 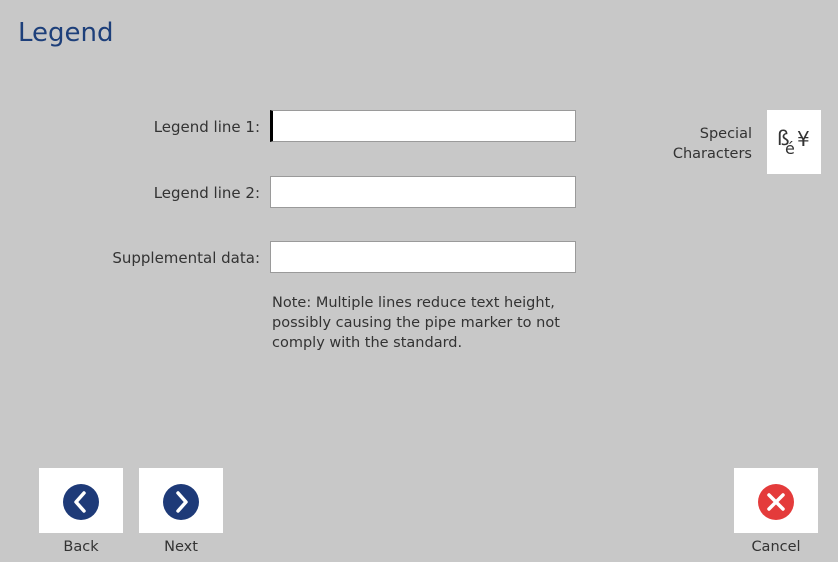 I want to click on special-characters-icon: ß é ¥, so click(x=793, y=142).